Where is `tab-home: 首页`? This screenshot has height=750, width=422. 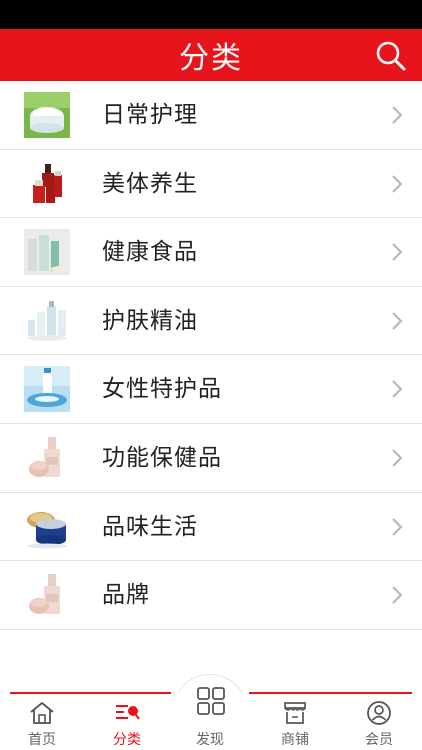
tab-home: 首页 is located at coordinates (42, 721).